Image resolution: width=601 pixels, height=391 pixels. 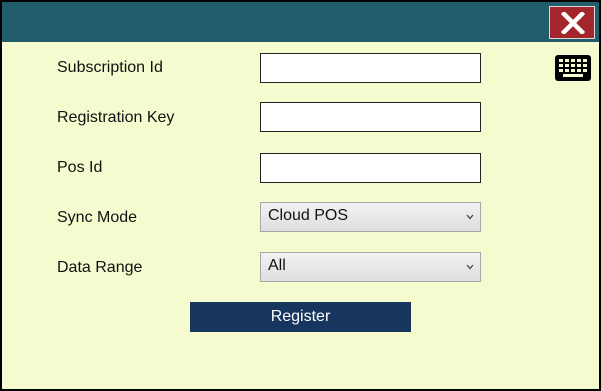 What do you see at coordinates (97, 217) in the screenshot?
I see `sync-mode-label: Sync Mode` at bounding box center [97, 217].